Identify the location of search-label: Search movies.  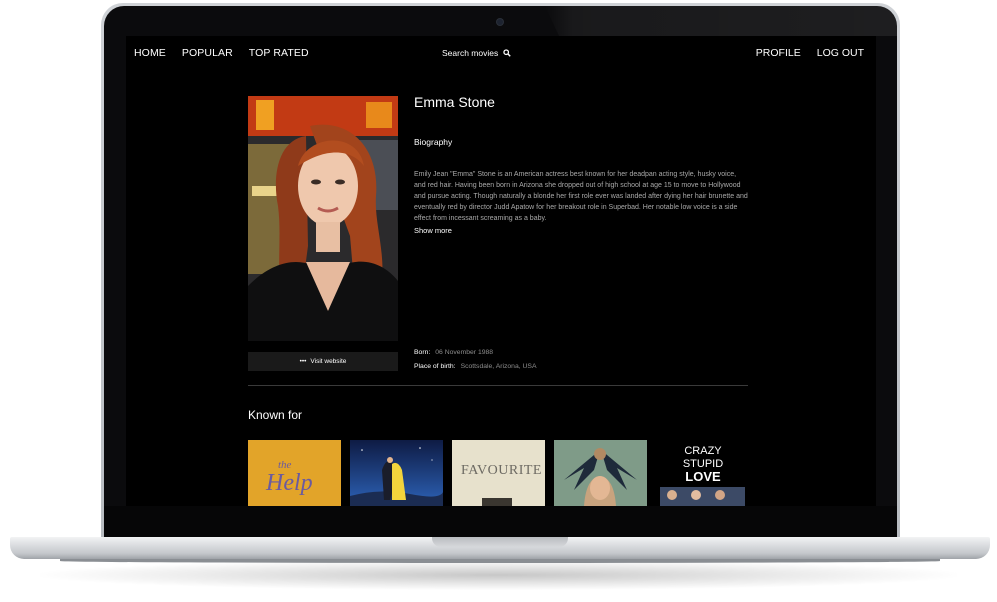
(470, 53).